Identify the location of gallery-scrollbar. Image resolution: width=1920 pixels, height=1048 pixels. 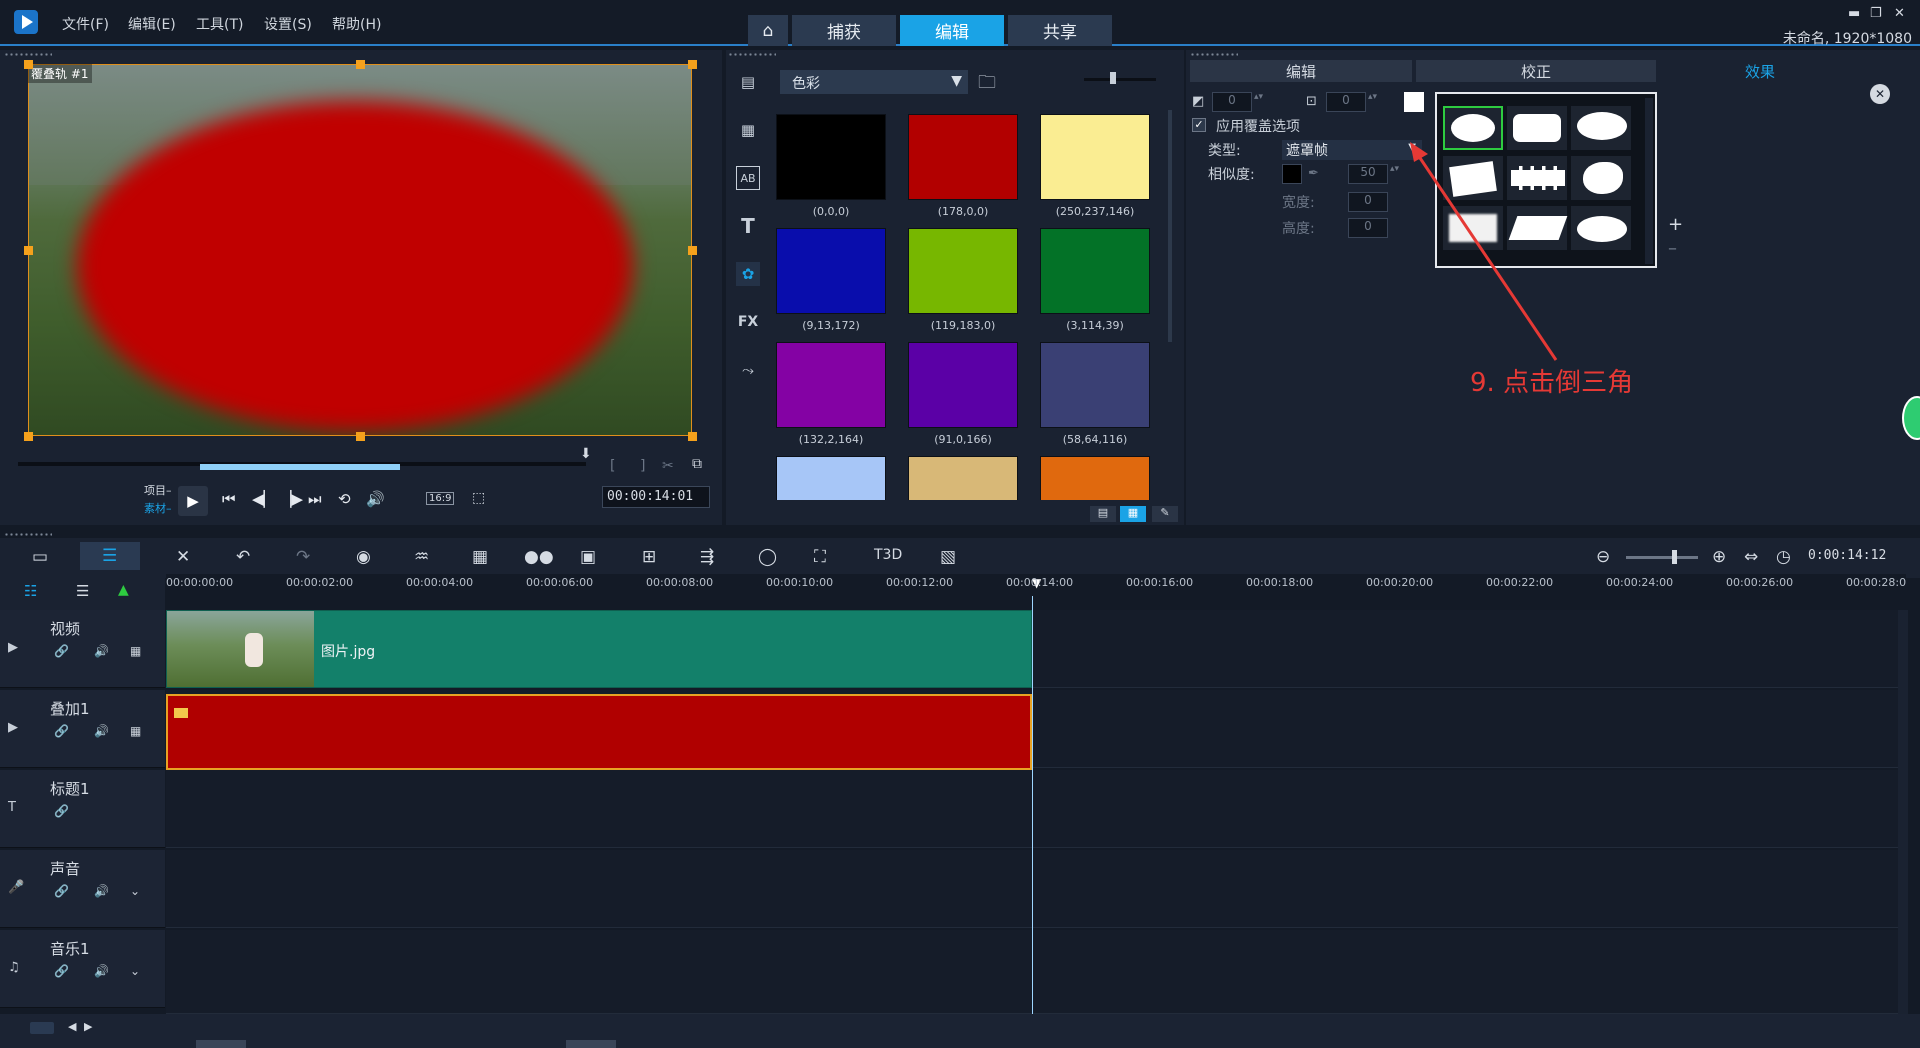
(1649, 181).